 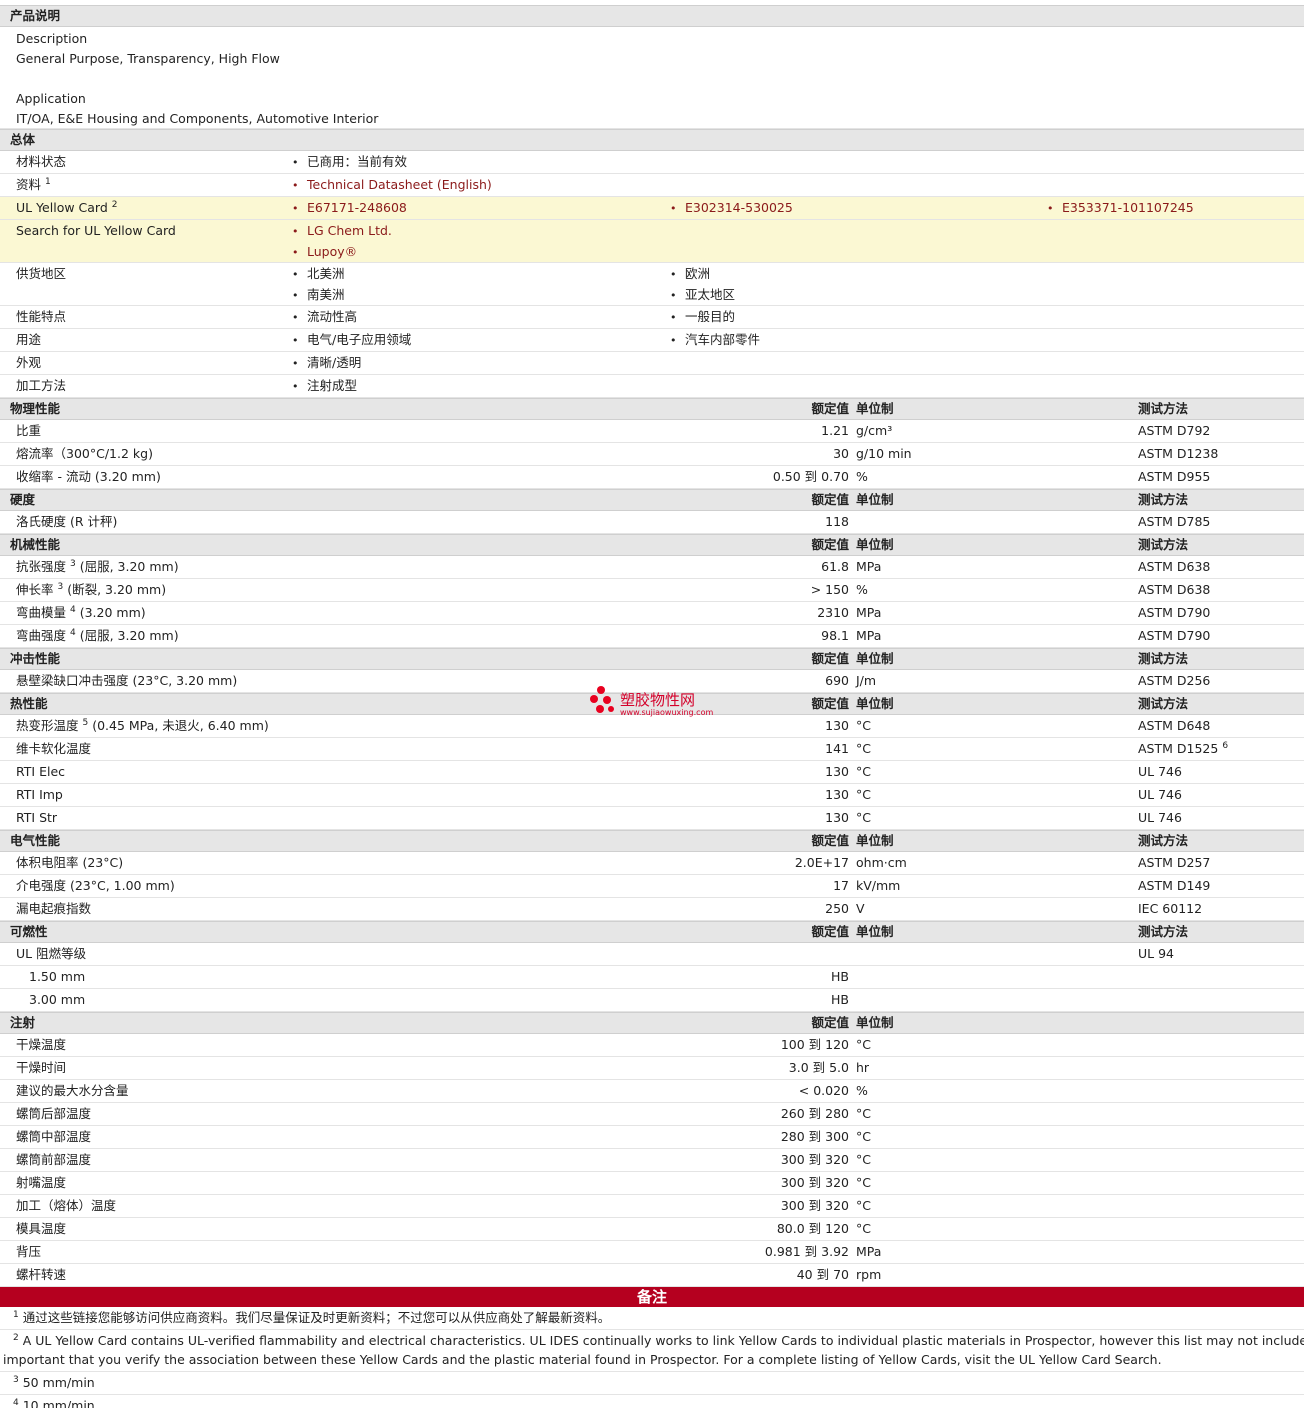 I want to click on property-row: 建议的最大水分含量 < 0.020%, so click(x=652, y=1091).